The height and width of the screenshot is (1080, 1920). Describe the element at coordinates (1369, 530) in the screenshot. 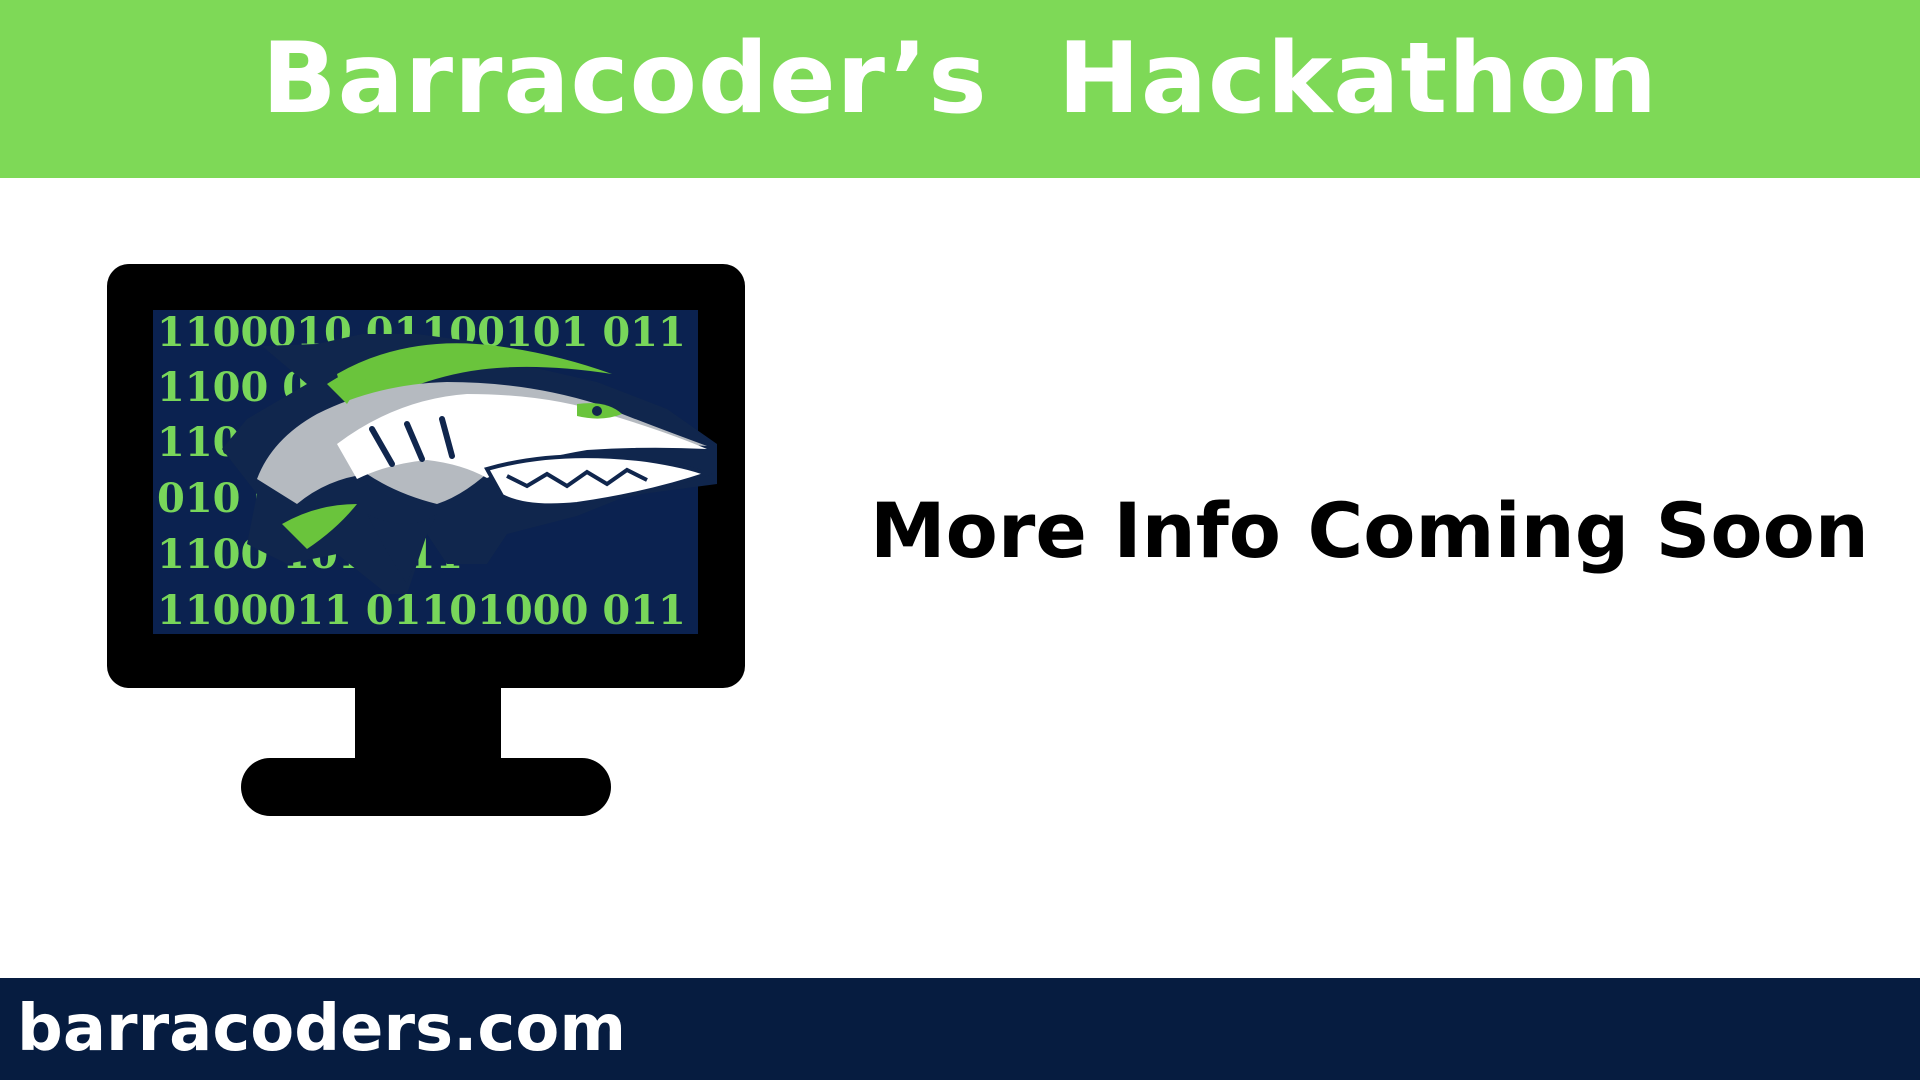

I see `coming-soon-headline: More Info Coming Soon` at that location.